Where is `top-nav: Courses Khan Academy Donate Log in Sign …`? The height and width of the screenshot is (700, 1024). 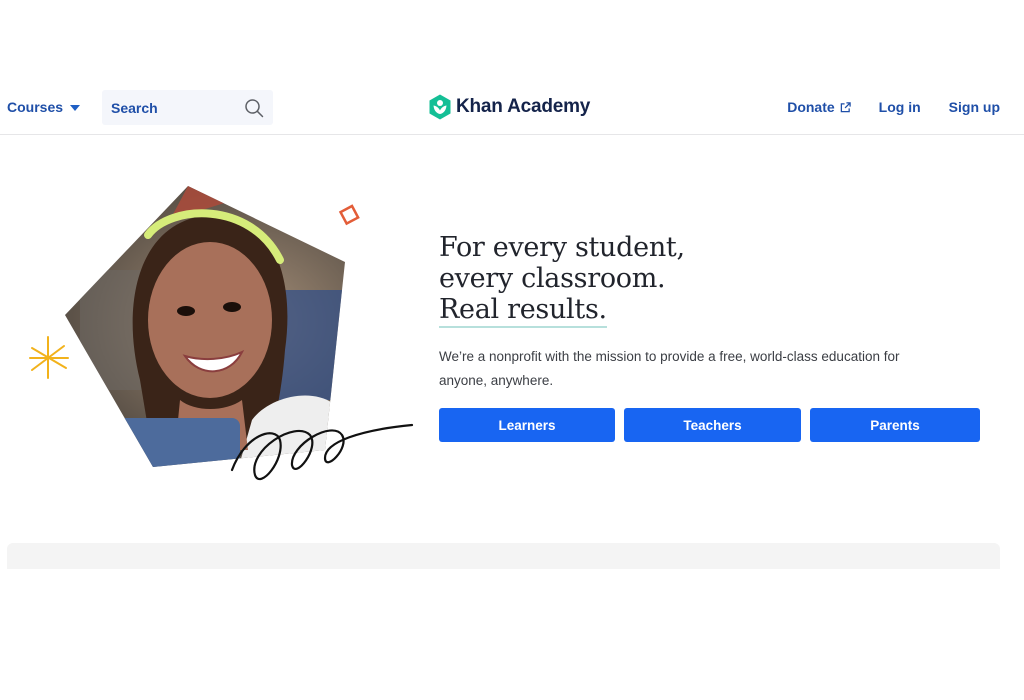 top-nav: Courses Khan Academy Donate Log in Sign … is located at coordinates (512, 107).